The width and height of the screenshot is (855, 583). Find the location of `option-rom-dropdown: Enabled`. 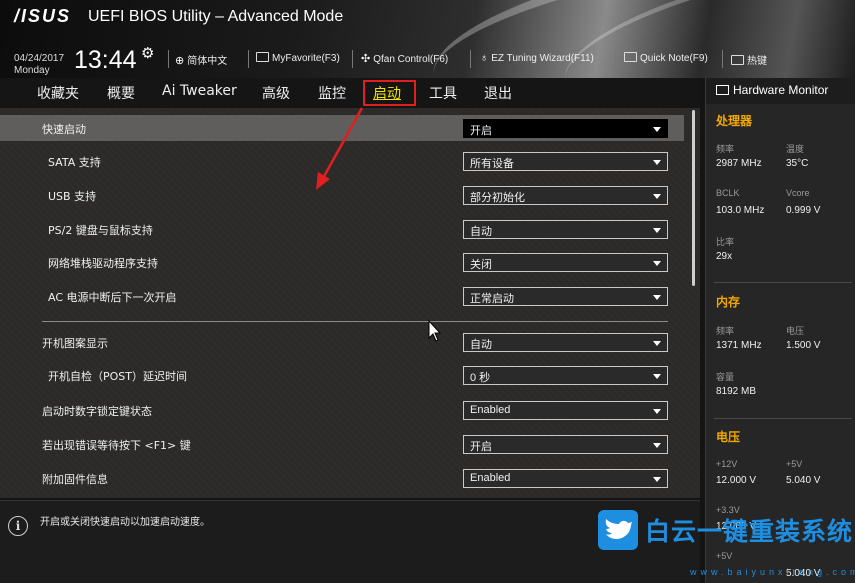

option-rom-dropdown: Enabled is located at coordinates (565, 478).